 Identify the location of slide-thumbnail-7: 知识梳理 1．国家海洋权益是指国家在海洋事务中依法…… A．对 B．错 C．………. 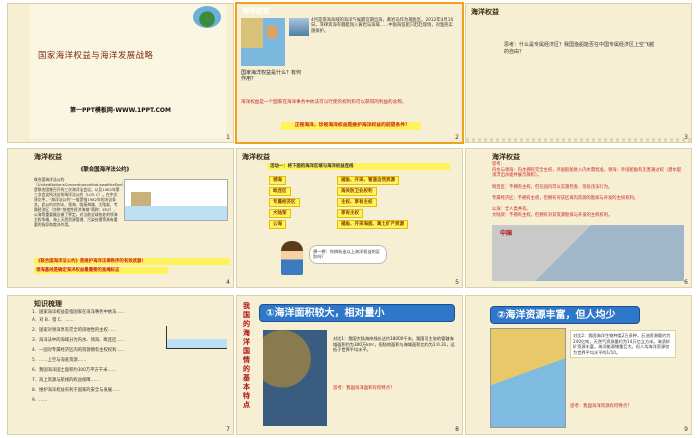
(120, 365).